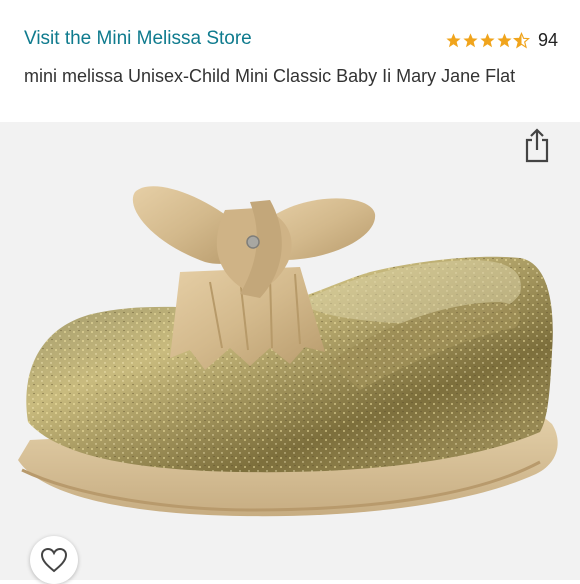 The width and height of the screenshot is (580, 584). I want to click on stars-group, so click(487, 40).